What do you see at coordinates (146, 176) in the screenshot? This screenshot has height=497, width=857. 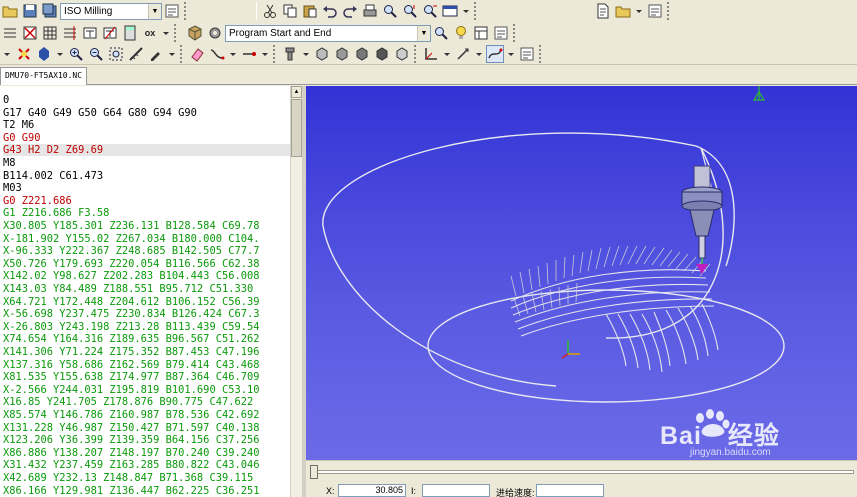 I see `code-line: B114.002 C61.473` at bounding box center [146, 176].